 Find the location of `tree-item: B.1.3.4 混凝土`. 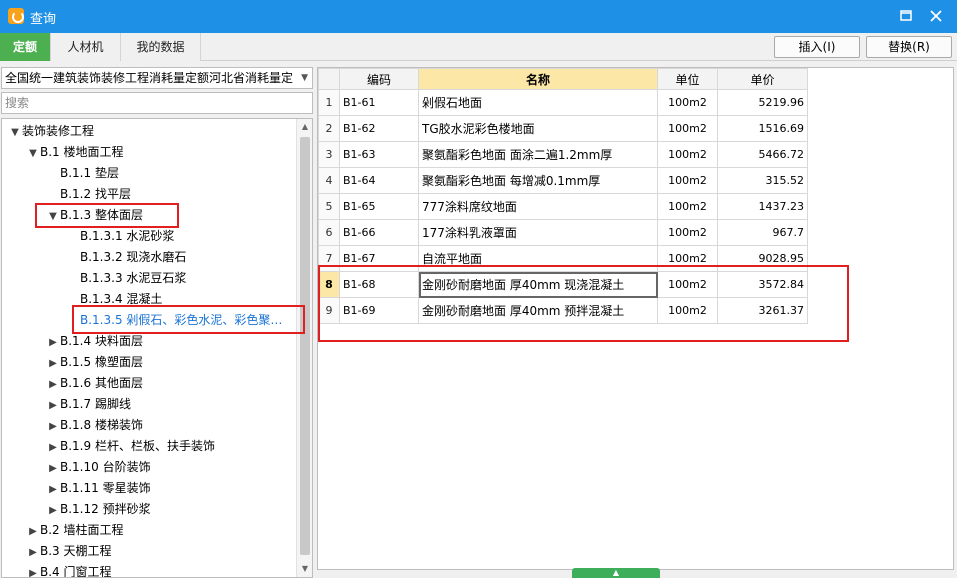

tree-item: B.1.3.4 混凝土 is located at coordinates (114, 299).